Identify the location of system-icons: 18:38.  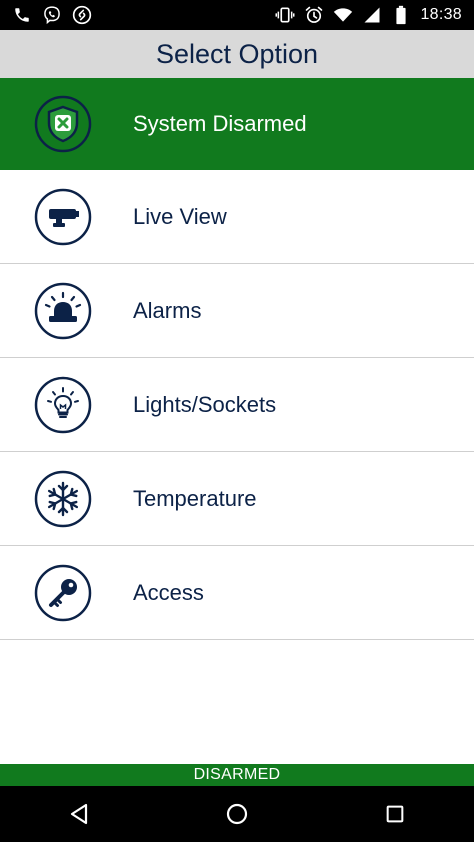
(368, 15).